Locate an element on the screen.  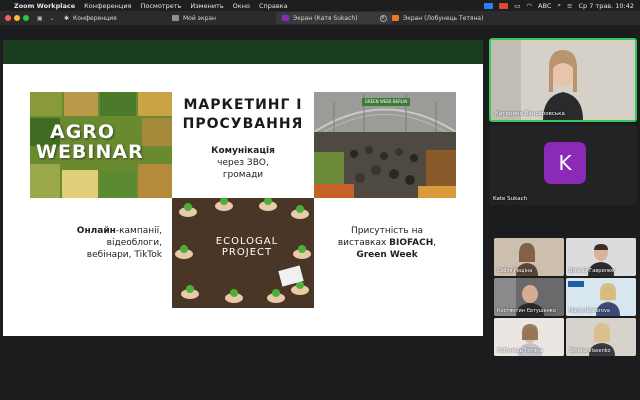
chevron-down-icon: ⌄ is located at coordinates (52, 18).